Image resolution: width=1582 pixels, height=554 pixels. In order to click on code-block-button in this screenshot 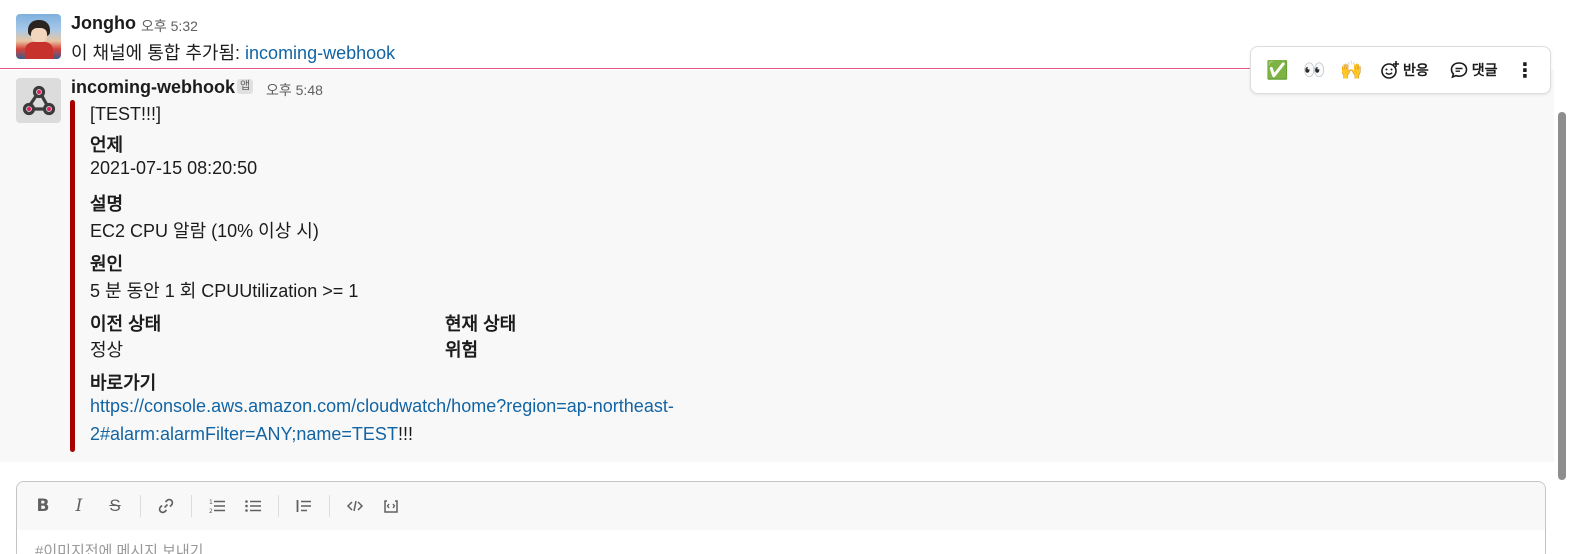, I will do `click(391, 506)`.